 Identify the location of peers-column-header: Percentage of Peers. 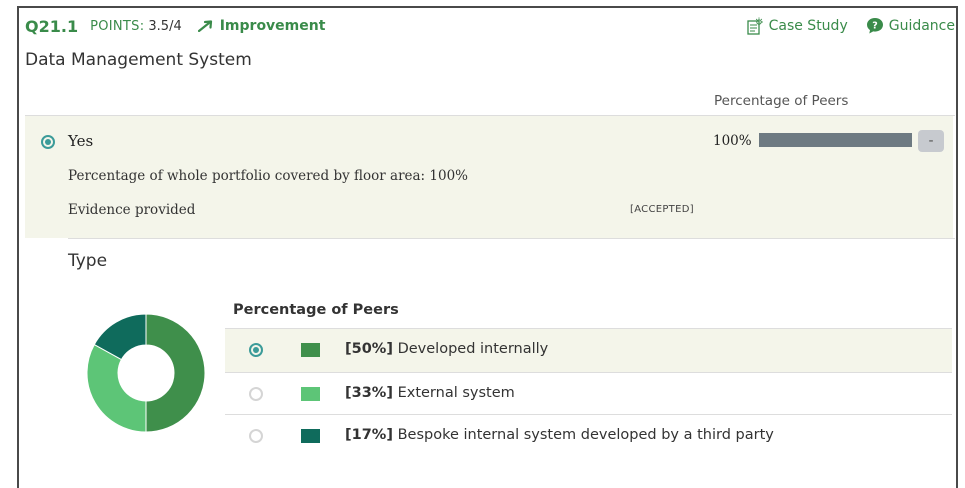
(781, 101).